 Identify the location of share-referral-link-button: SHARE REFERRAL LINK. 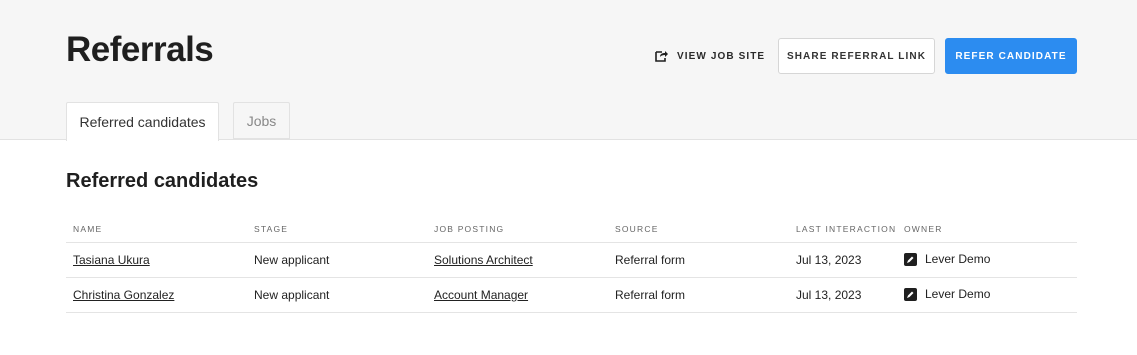
(856, 56).